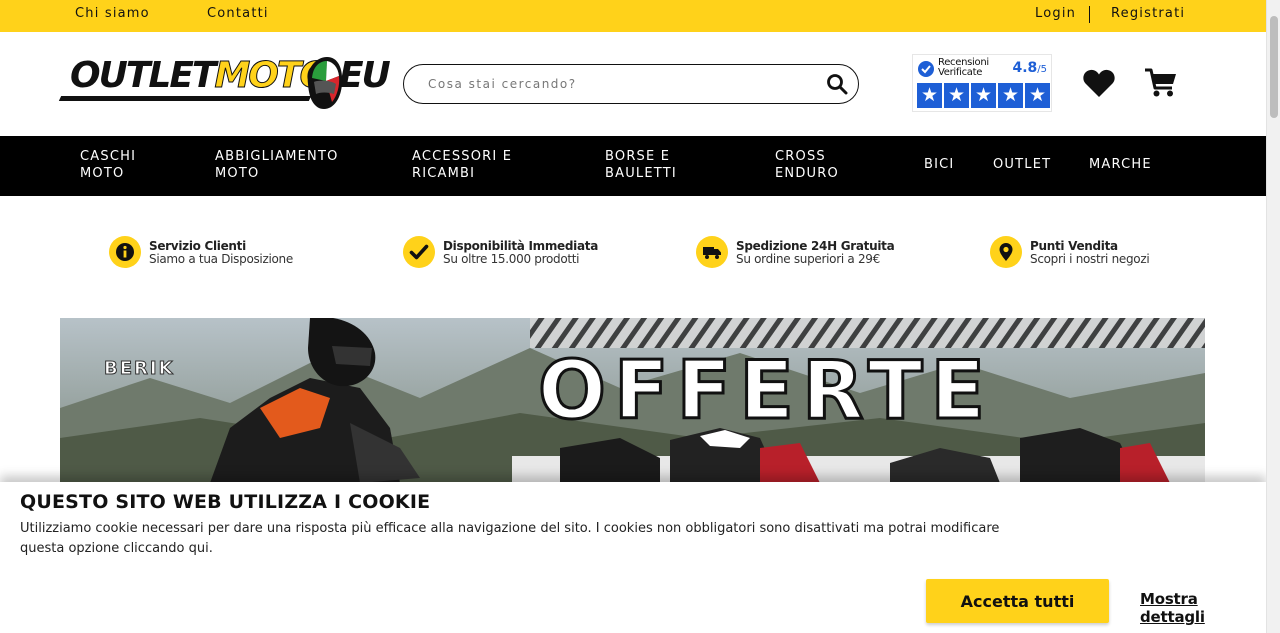 Image resolution: width=1280 pixels, height=633 pixels. Describe the element at coordinates (511, 259) in the screenshot. I see `feature-subtitle: Su oltre 15.000 prodotti` at that location.